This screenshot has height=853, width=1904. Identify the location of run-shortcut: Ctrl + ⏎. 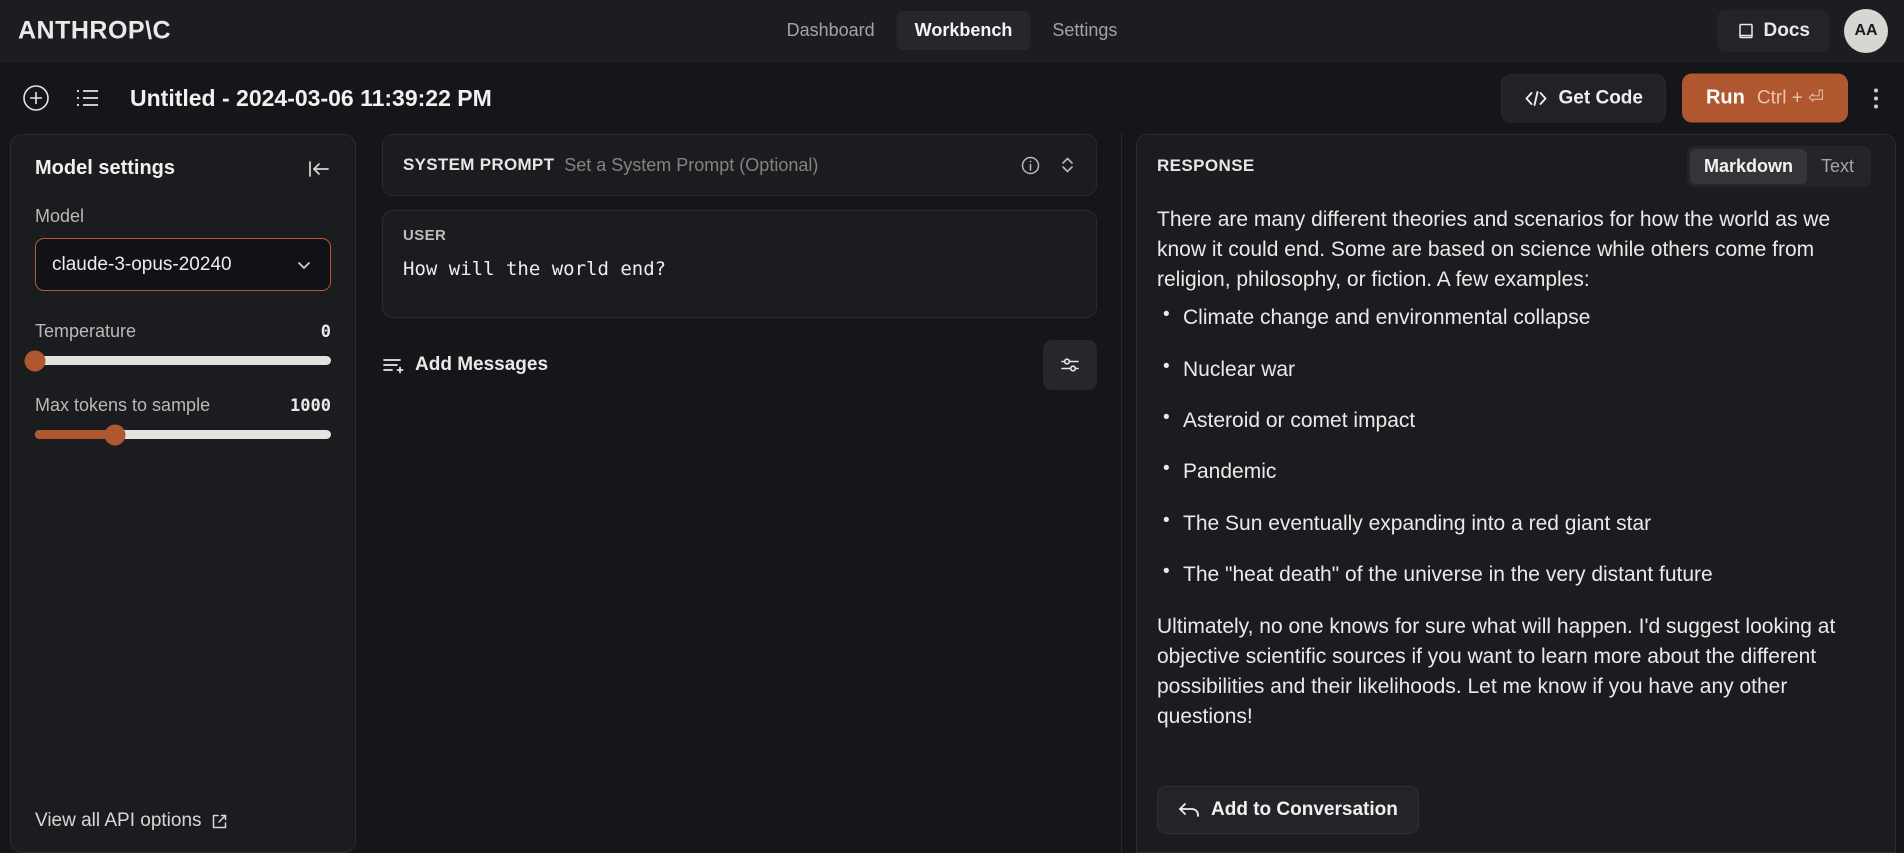
(1790, 98).